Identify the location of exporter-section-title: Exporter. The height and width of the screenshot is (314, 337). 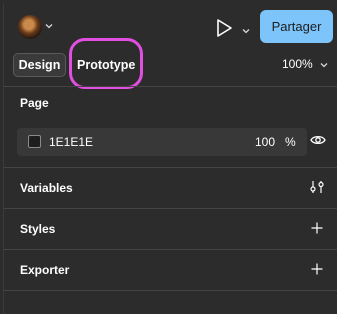
(45, 270).